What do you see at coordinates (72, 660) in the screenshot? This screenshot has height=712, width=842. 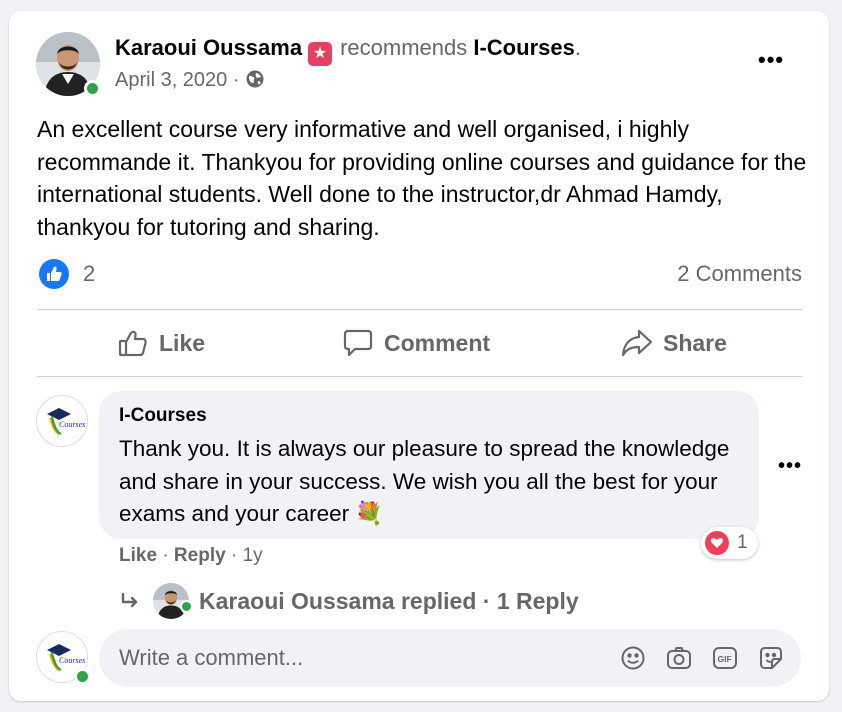 I see `logo-text-composer: Courses` at bounding box center [72, 660].